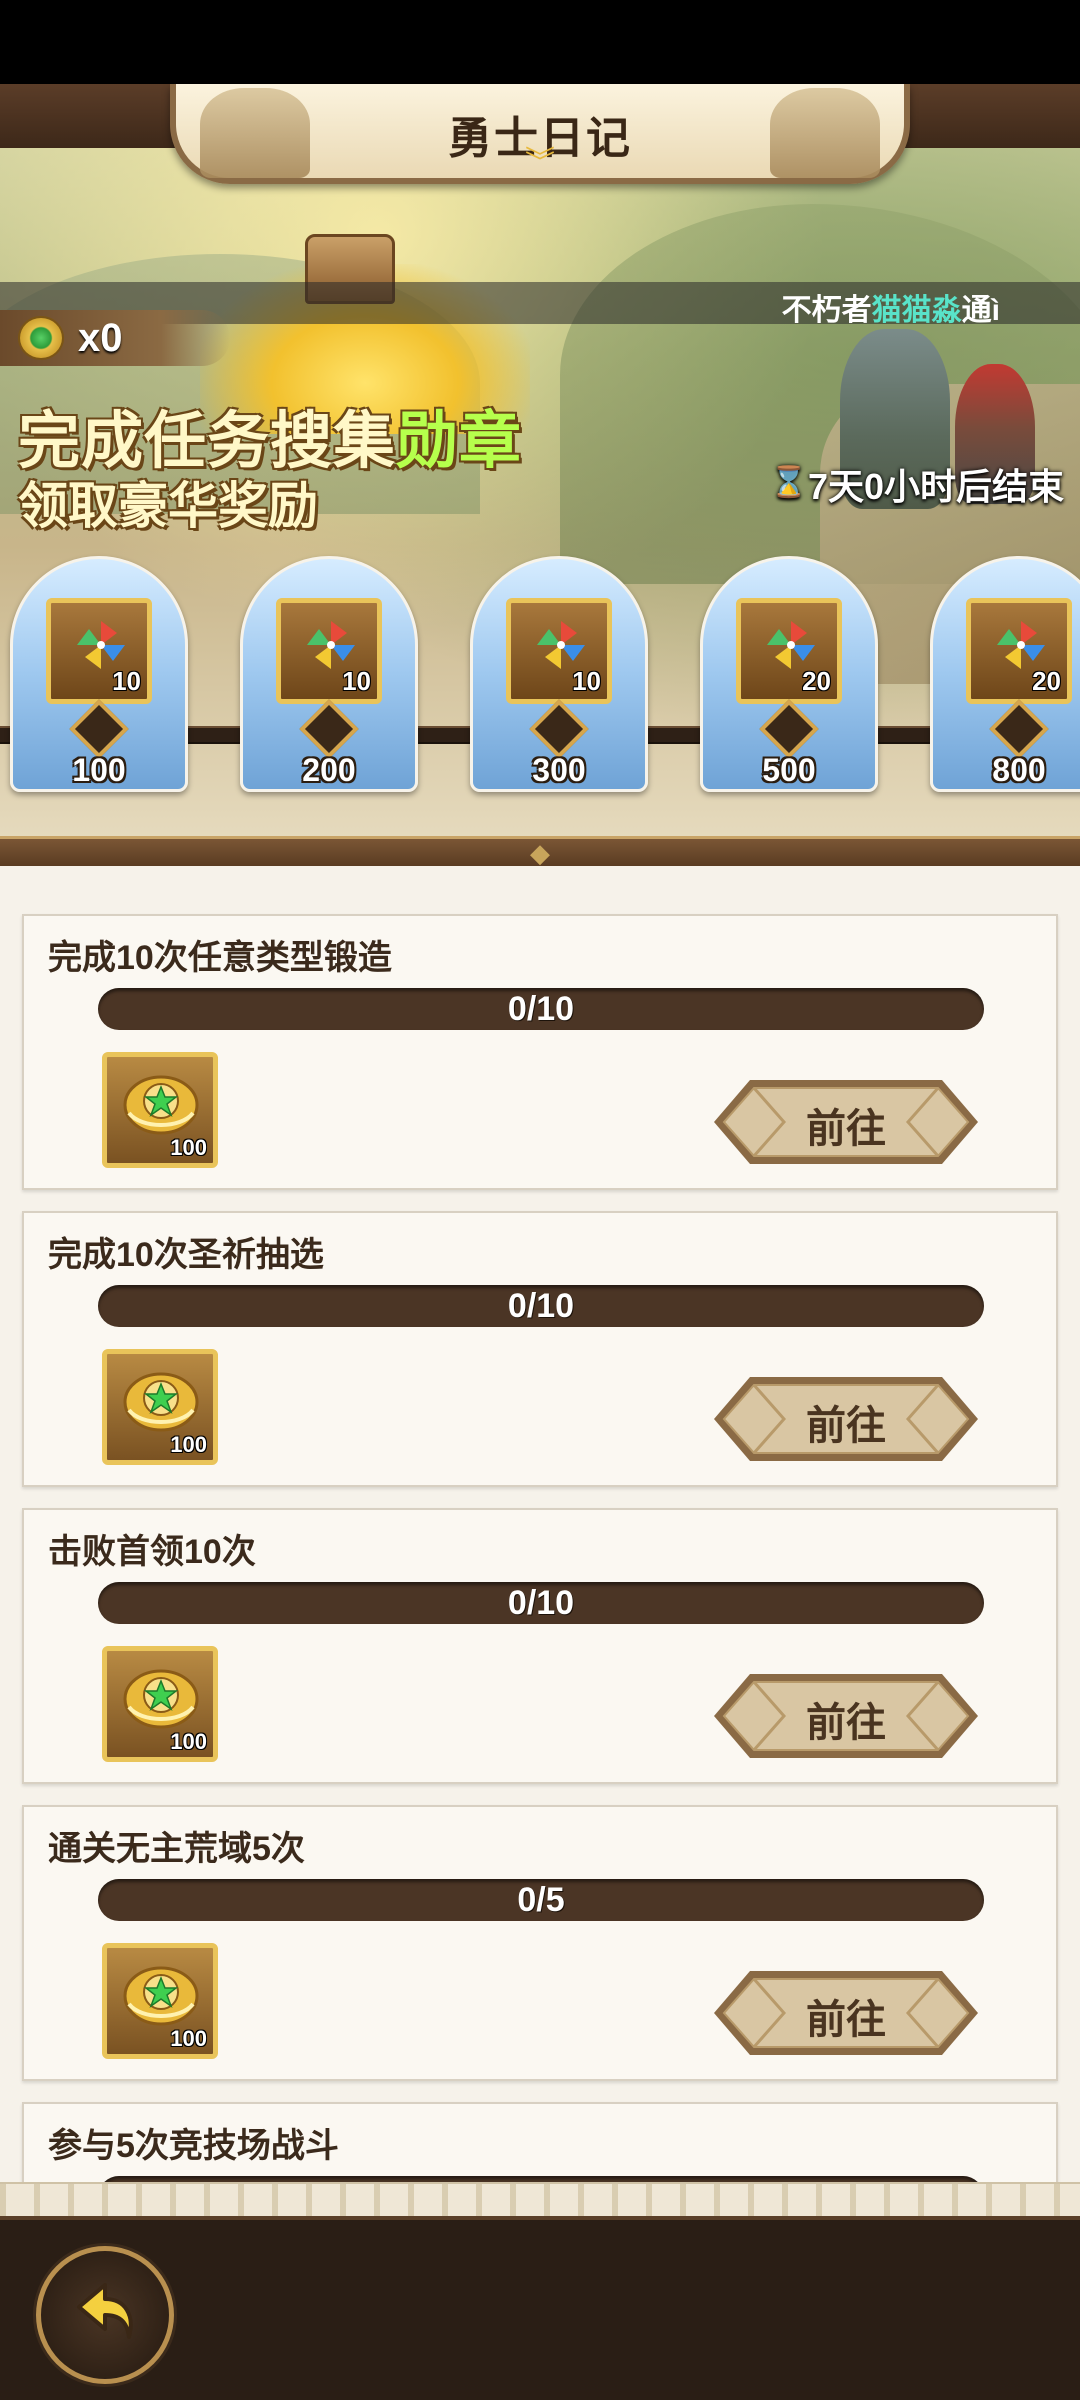 The width and height of the screenshot is (1080, 2400). I want to click on task-progress-bar: 0/5, so click(541, 1900).